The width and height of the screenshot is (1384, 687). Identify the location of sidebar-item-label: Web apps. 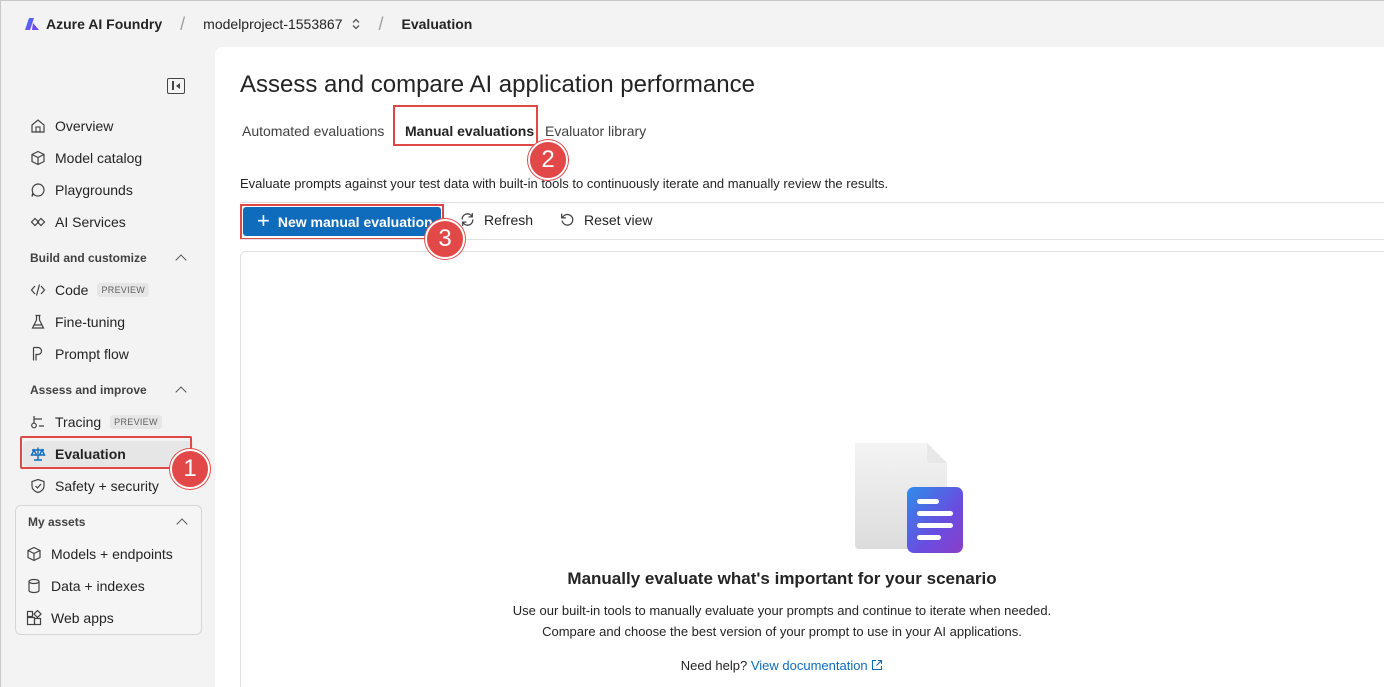
(82, 618).